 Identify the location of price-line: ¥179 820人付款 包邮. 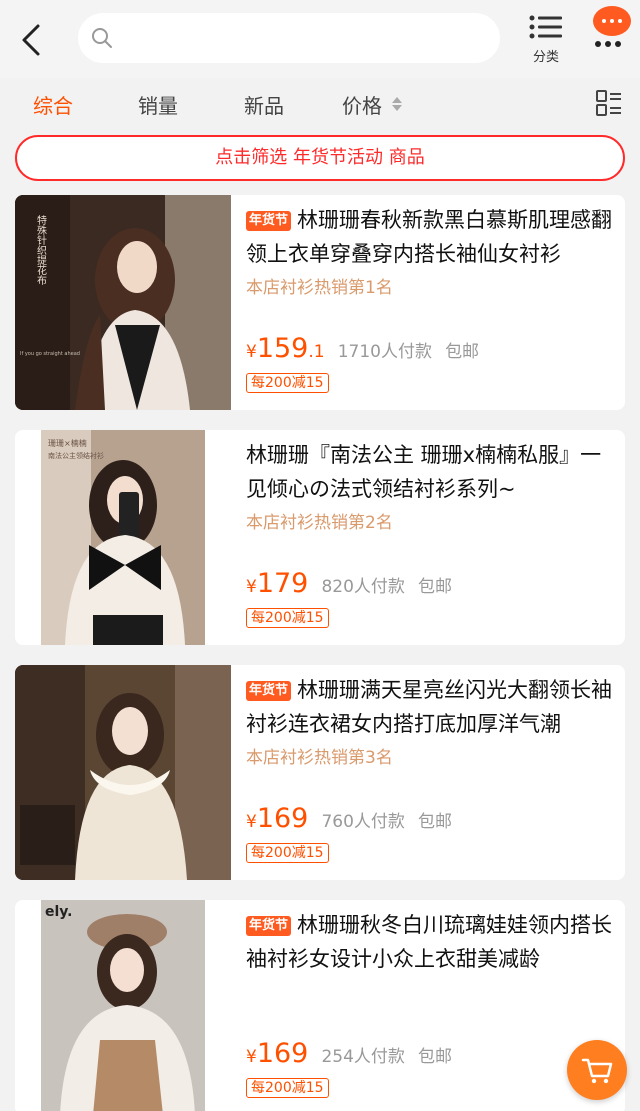
(431, 586).